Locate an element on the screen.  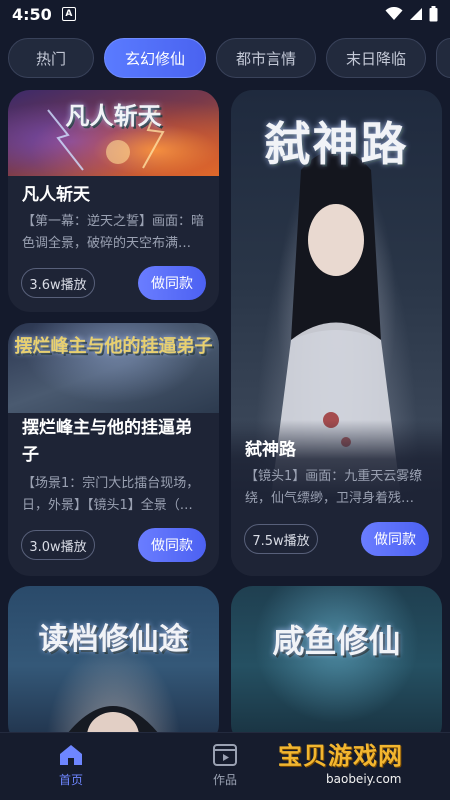
card-title: 弑神路 is located at coordinates (270, 450).